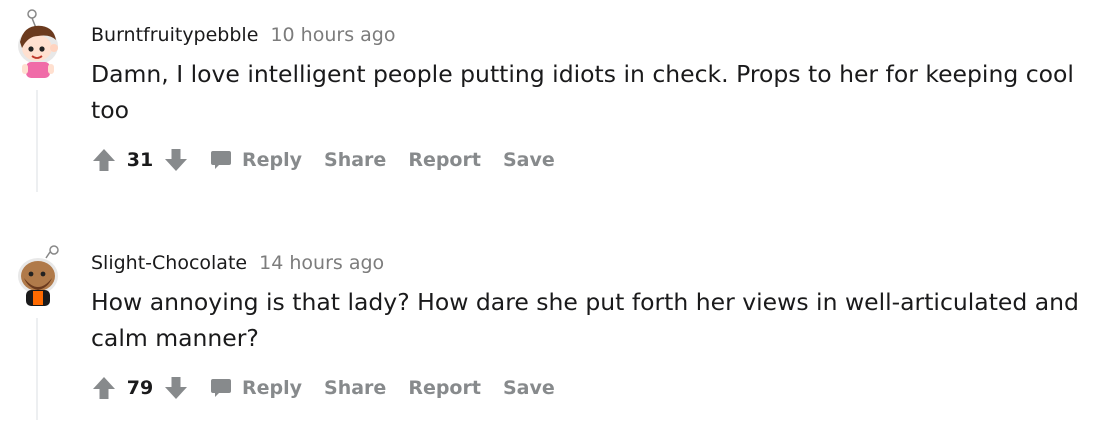 This screenshot has width=1102, height=428. What do you see at coordinates (332, 35) in the screenshot?
I see `timestamp: 10 hours ago` at bounding box center [332, 35].